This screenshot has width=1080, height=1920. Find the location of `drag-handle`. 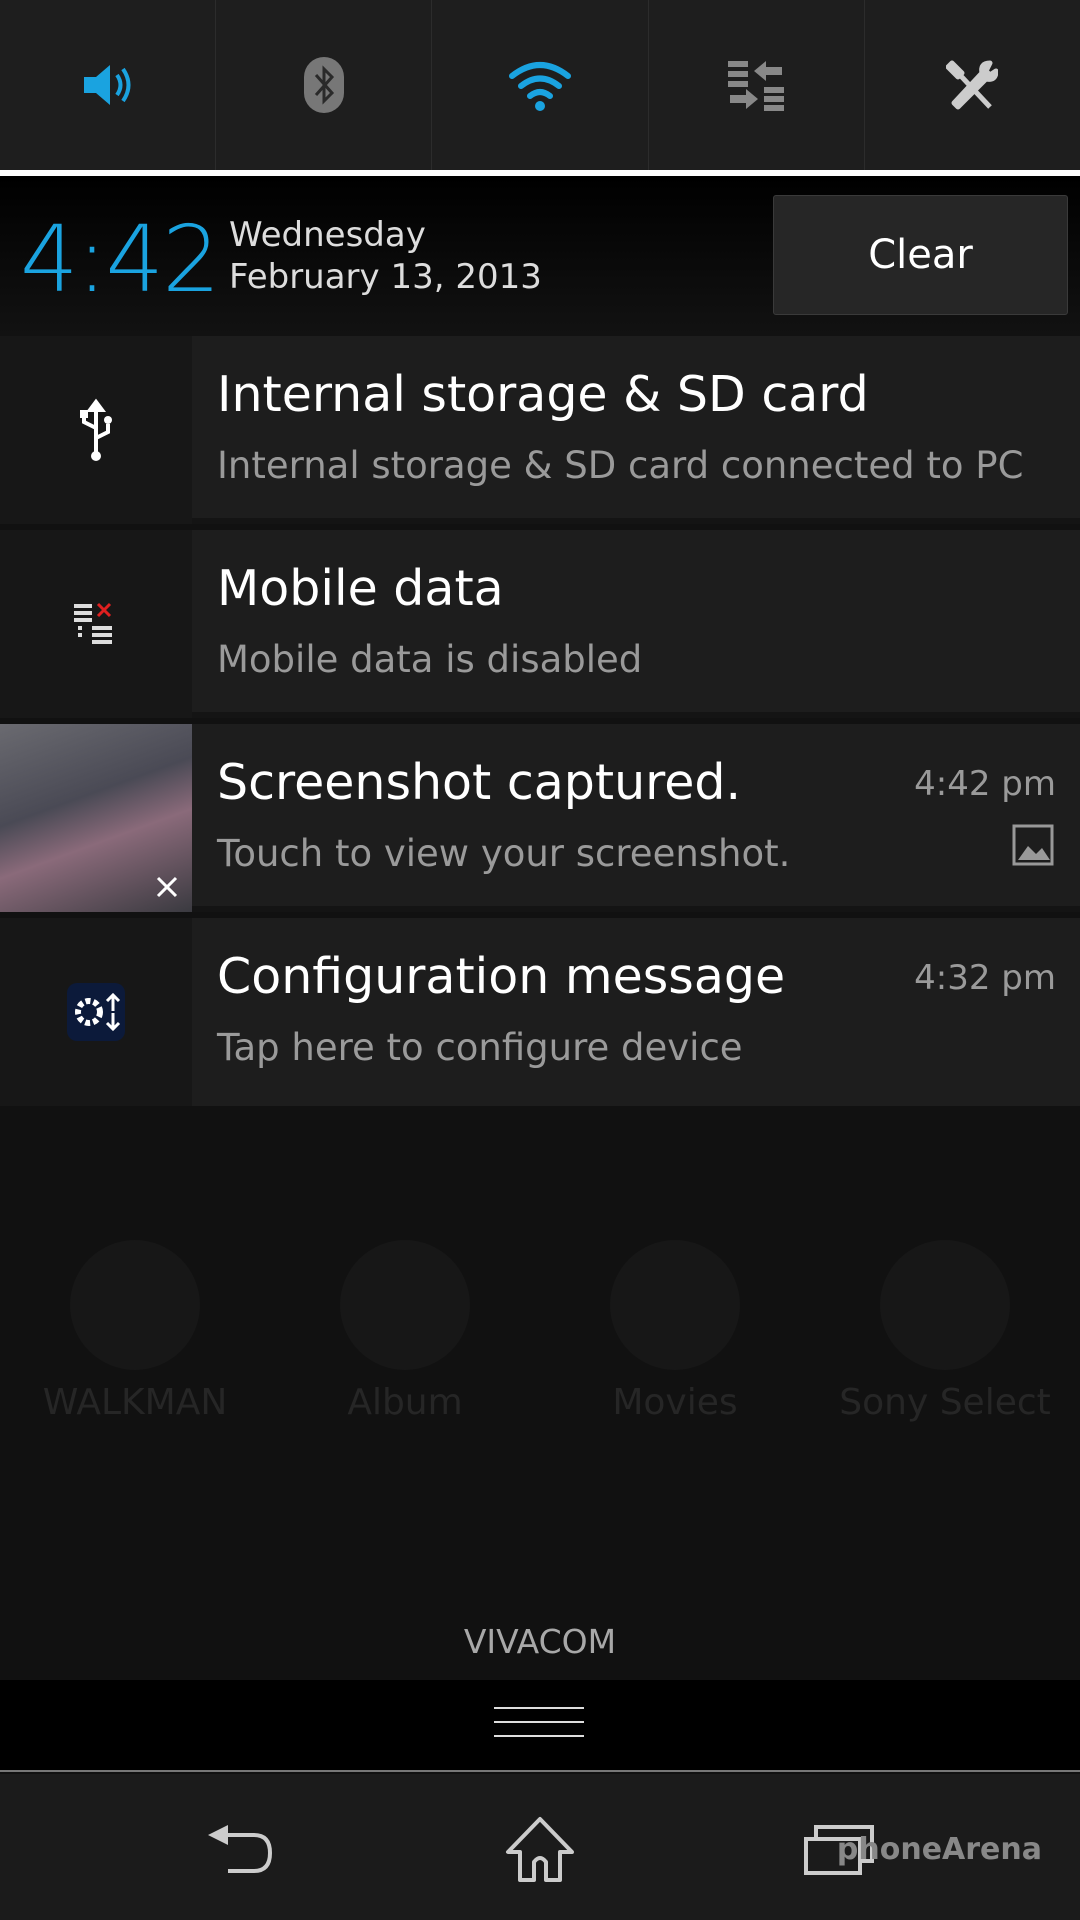

drag-handle is located at coordinates (540, 1726).